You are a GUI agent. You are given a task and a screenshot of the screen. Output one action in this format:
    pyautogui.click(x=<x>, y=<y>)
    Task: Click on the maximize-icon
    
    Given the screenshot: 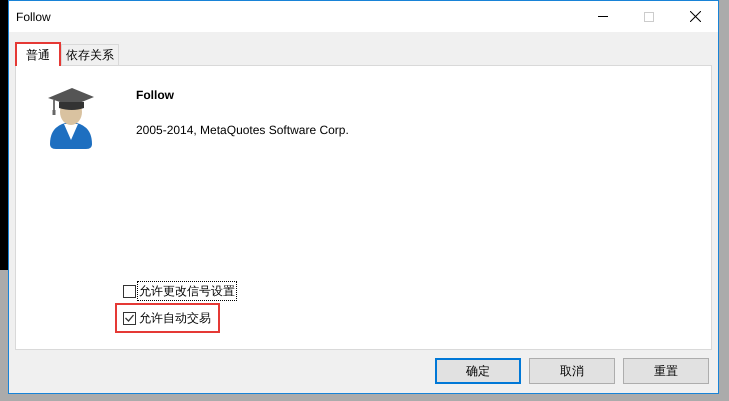 What is the action you would take?
    pyautogui.click(x=649, y=17)
    